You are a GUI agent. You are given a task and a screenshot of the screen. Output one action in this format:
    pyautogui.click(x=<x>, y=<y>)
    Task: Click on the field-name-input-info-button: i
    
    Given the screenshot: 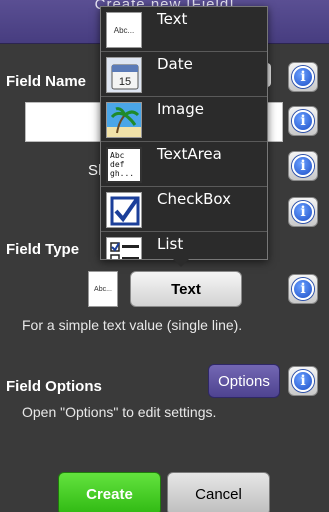 What is the action you would take?
    pyautogui.click(x=303, y=121)
    